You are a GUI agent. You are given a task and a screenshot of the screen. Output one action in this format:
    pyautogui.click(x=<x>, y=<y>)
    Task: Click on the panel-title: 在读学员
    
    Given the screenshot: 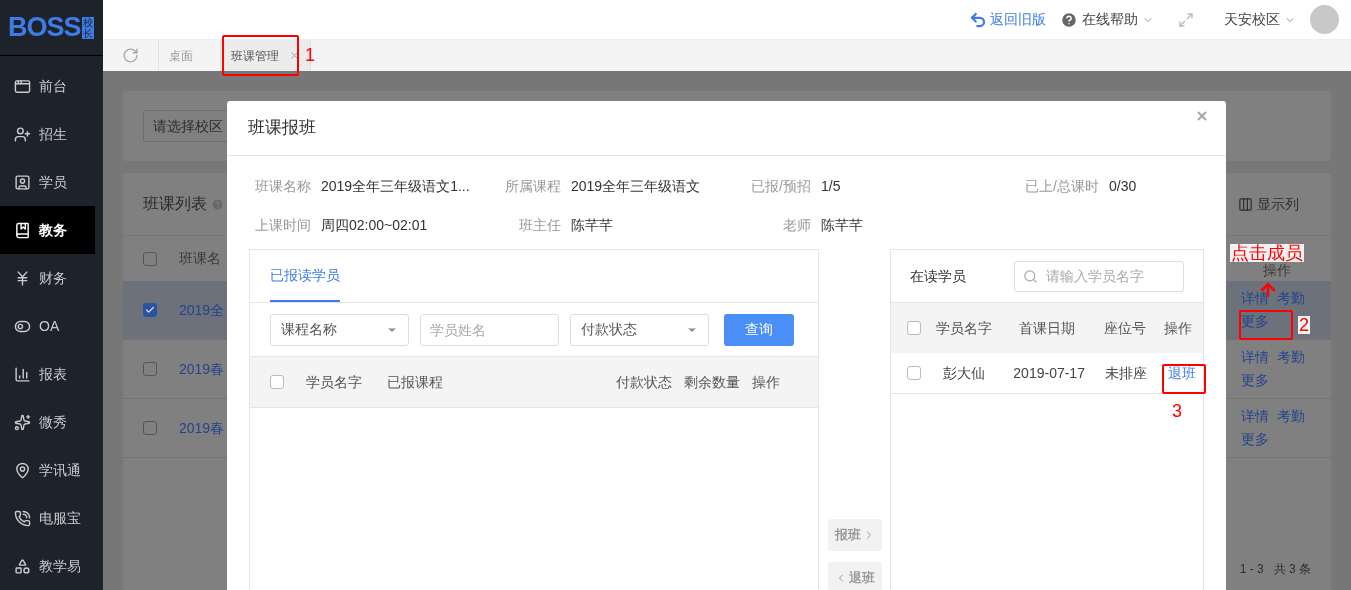 What is the action you would take?
    pyautogui.click(x=938, y=276)
    